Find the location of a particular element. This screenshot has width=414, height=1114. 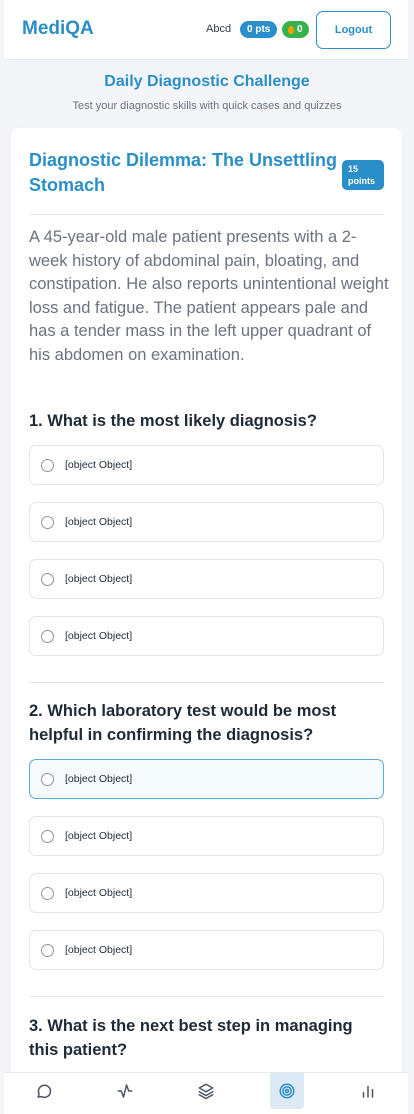

nav-item-target is located at coordinates (287, 1091).